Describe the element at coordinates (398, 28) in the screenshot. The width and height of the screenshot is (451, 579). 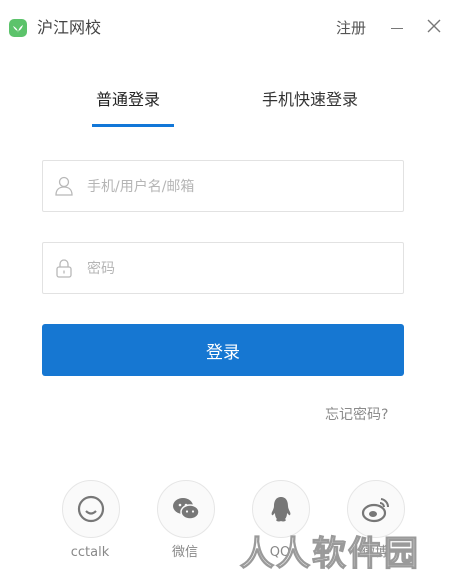
I see `minimize-icon` at that location.